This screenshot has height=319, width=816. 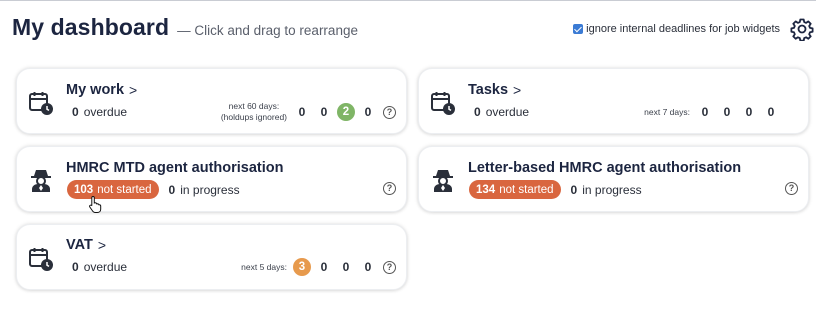 I want to click on widget-title: HMRC MTD agent authorisation, so click(x=175, y=168).